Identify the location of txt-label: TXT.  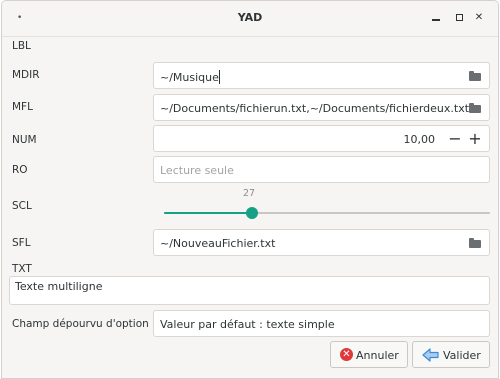
(22, 269).